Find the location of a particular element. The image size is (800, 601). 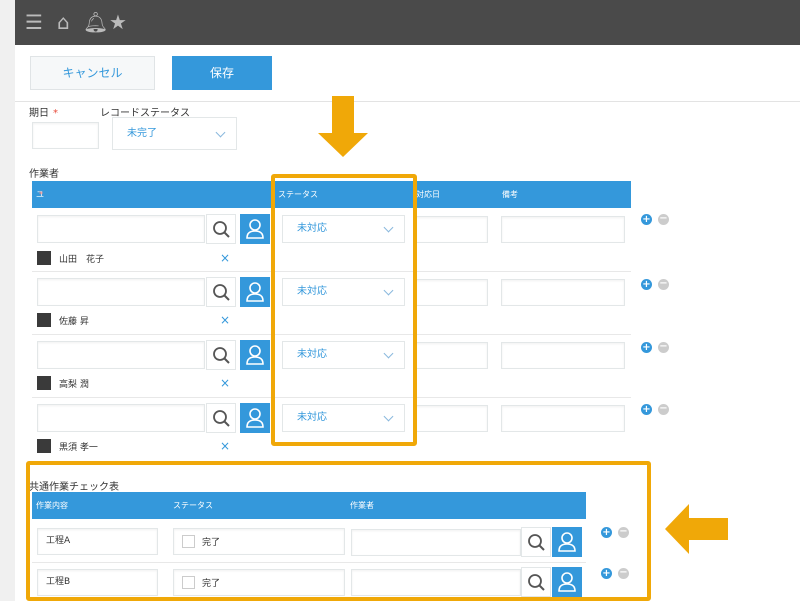

record-status-value: 未完了 is located at coordinates (142, 133).